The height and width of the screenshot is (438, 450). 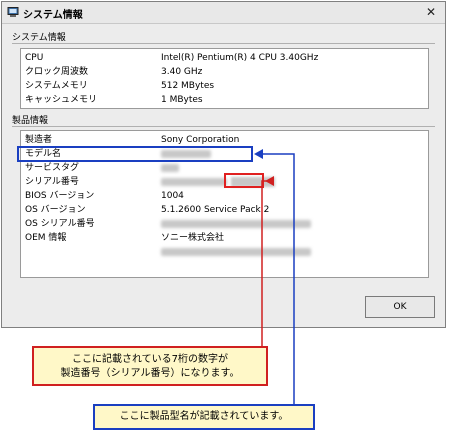 I want to click on serial-callout-line-1: ここに記載されている7桁の数字が, so click(x=150, y=359).